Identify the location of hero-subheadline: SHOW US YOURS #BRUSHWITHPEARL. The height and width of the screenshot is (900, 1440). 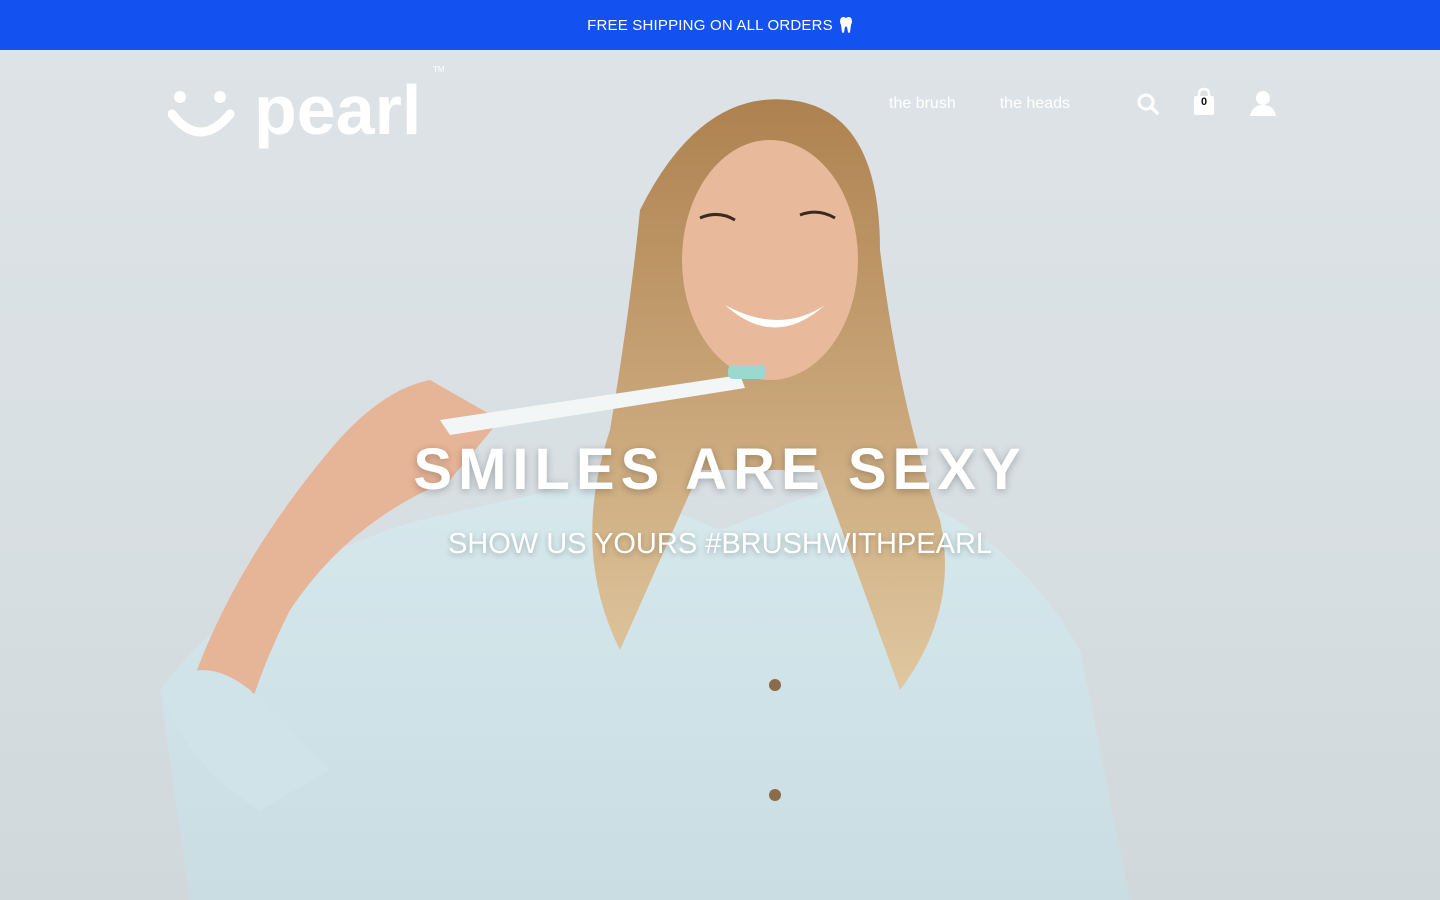
(720, 544).